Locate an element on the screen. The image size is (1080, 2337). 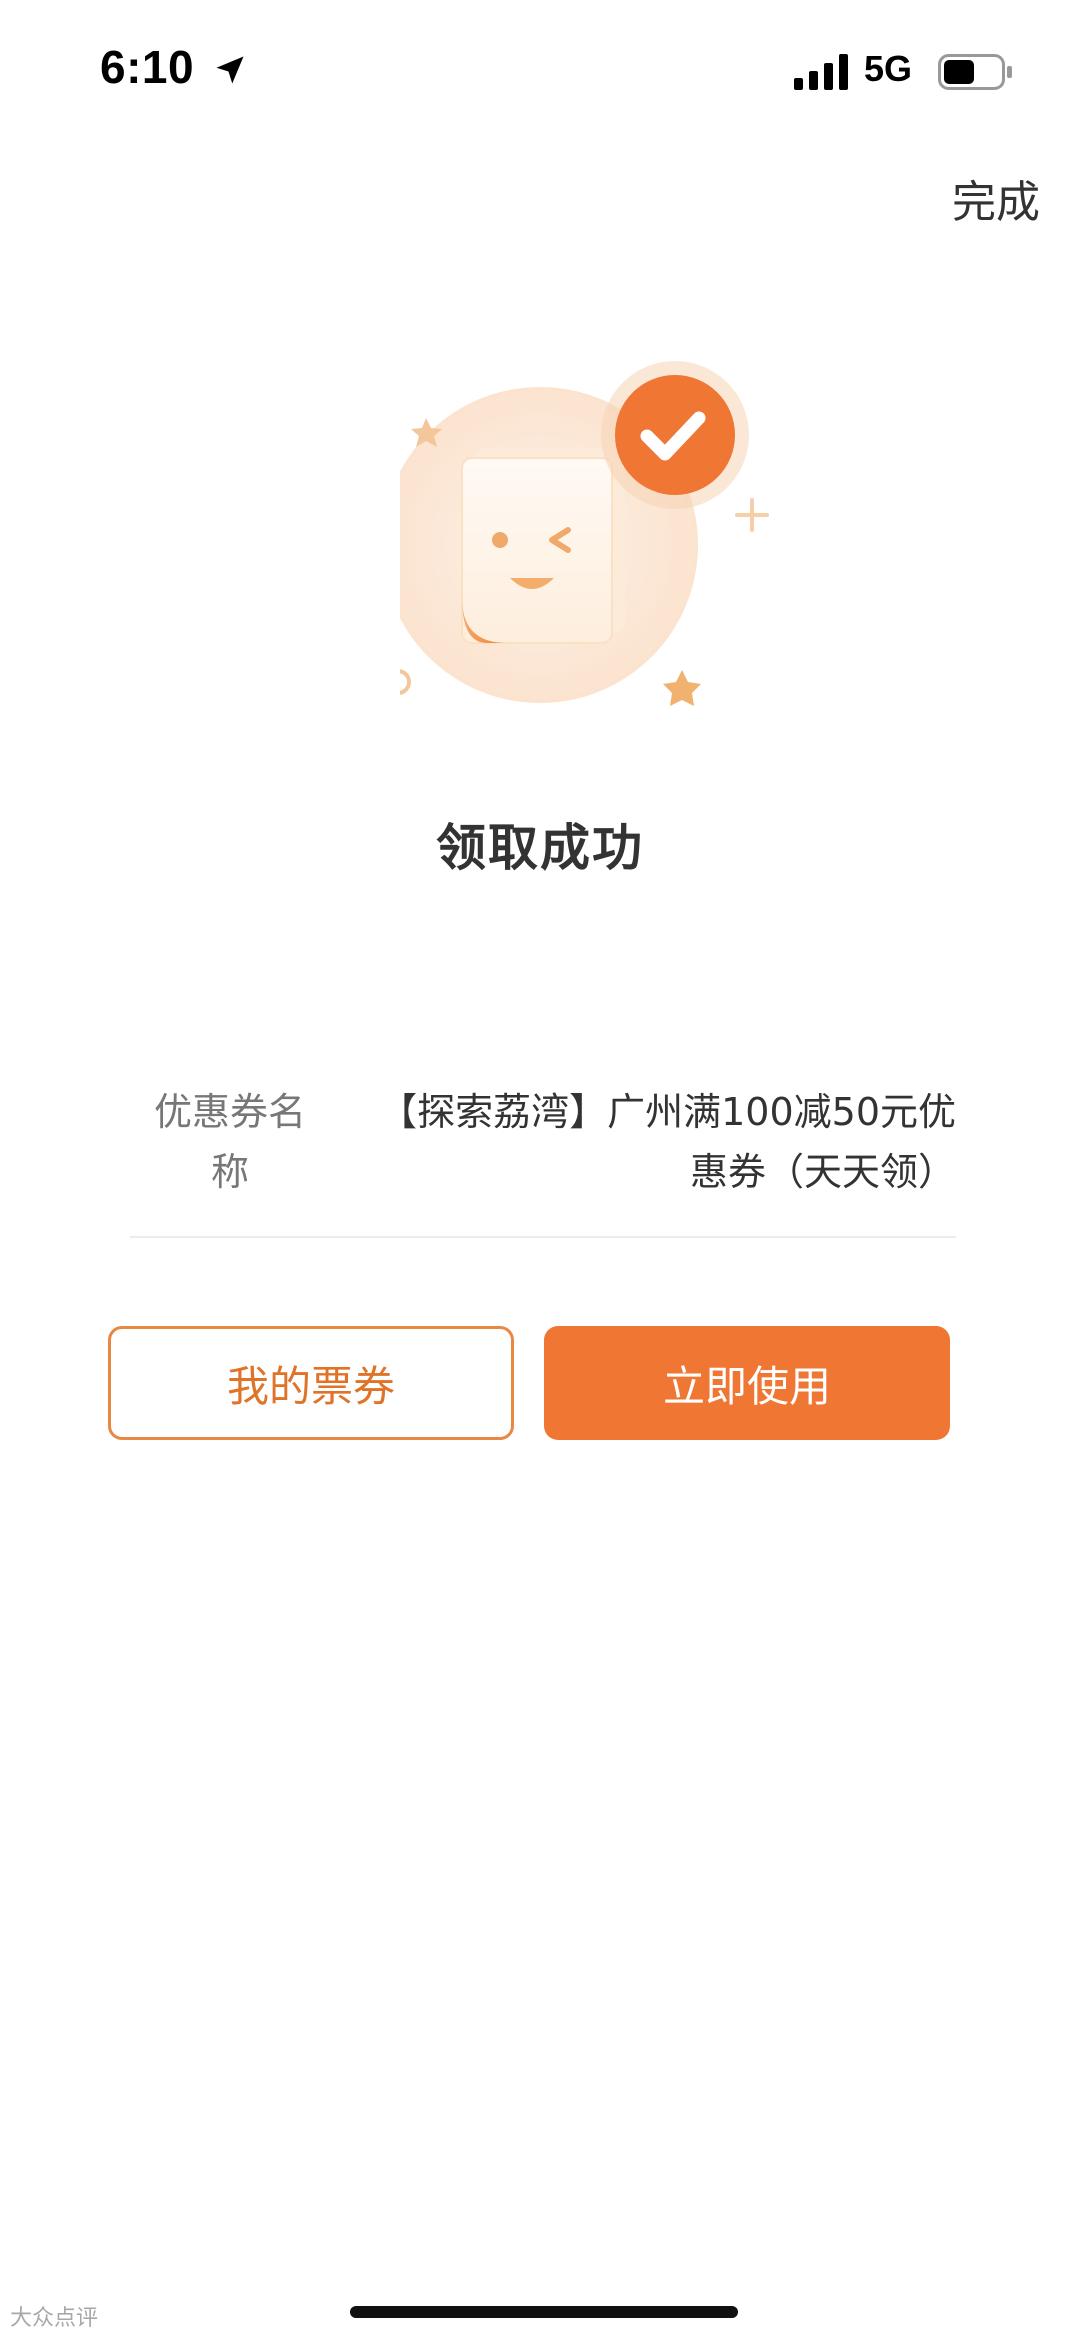
status-bar: 6:10 5G is located at coordinates (540, 70).